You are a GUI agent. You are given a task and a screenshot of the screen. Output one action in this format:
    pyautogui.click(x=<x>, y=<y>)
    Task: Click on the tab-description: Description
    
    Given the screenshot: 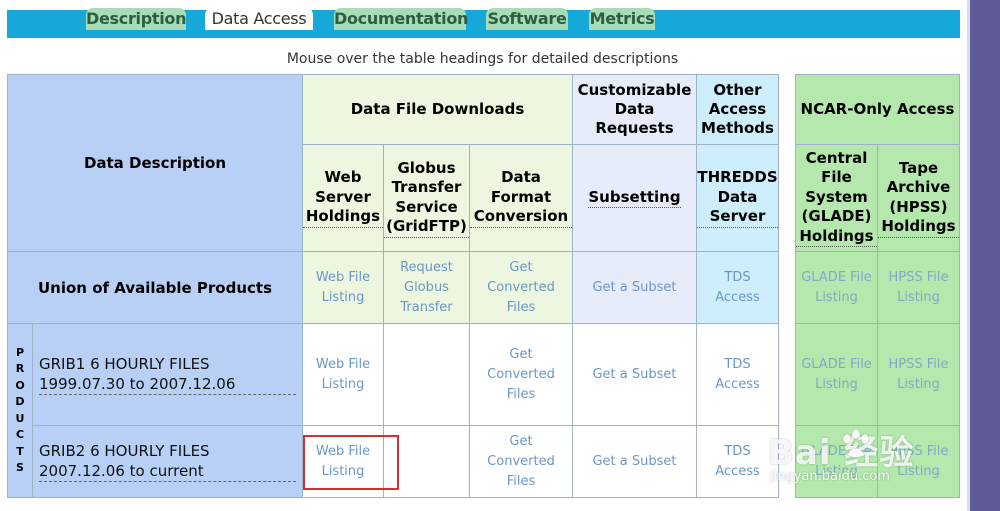 What is the action you would take?
    pyautogui.click(x=136, y=19)
    